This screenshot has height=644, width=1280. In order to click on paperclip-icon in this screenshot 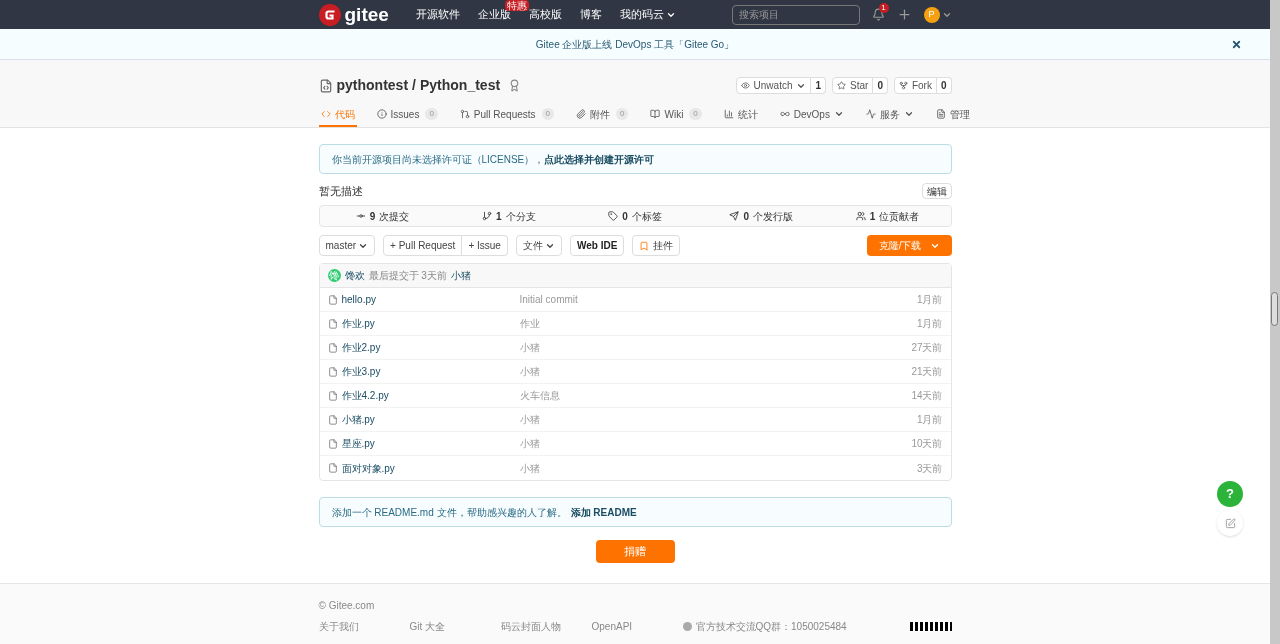, I will do `click(581, 114)`.